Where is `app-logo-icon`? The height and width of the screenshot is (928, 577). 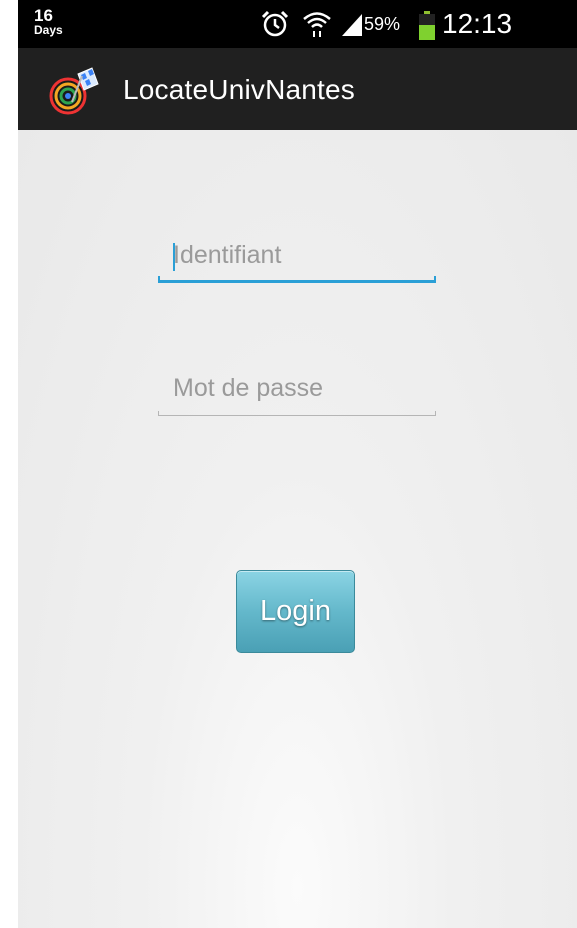
app-logo-icon is located at coordinates (75, 91).